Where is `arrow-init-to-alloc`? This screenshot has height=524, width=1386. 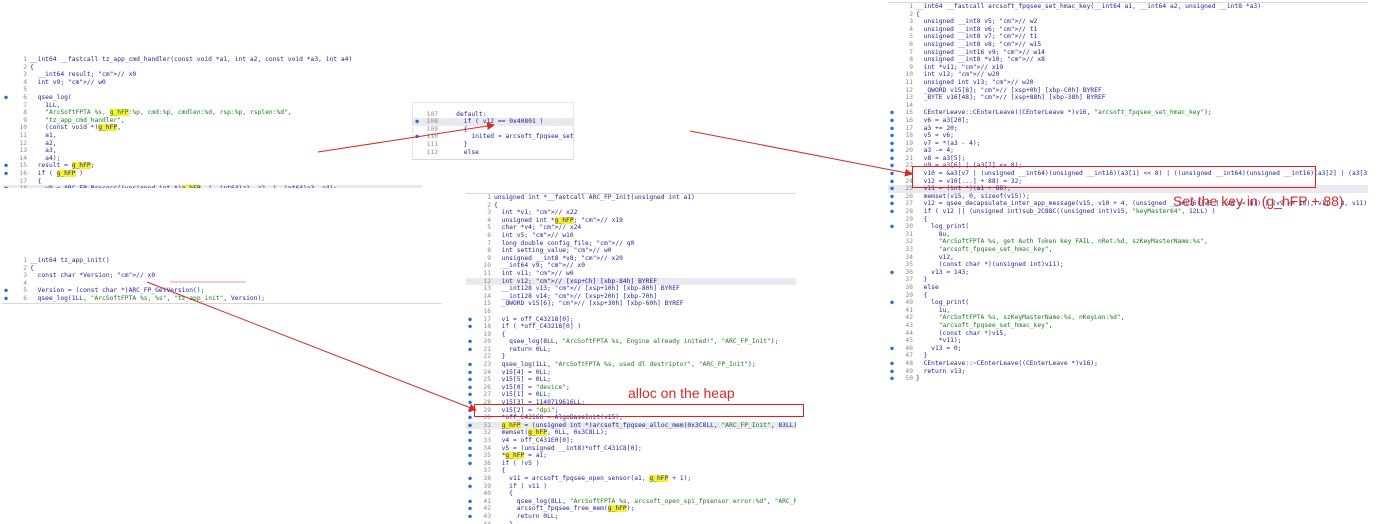 arrow-init-to-alloc is located at coordinates (311, 346).